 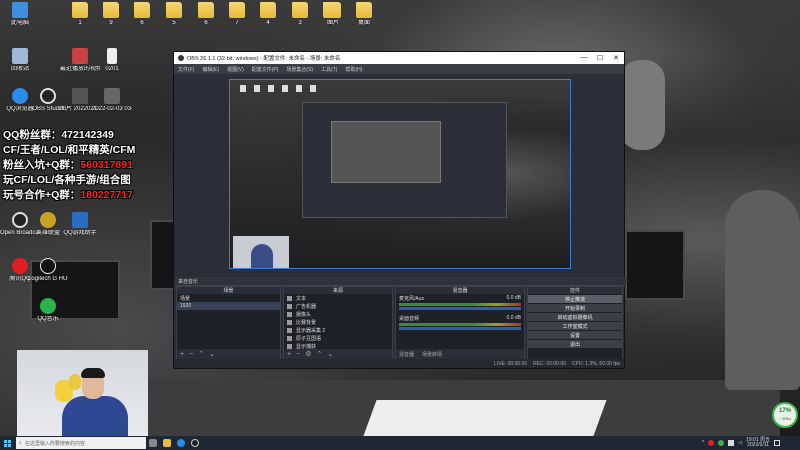 What do you see at coordinates (616, 58) in the screenshot?
I see `close-button: ✕` at bounding box center [616, 58].